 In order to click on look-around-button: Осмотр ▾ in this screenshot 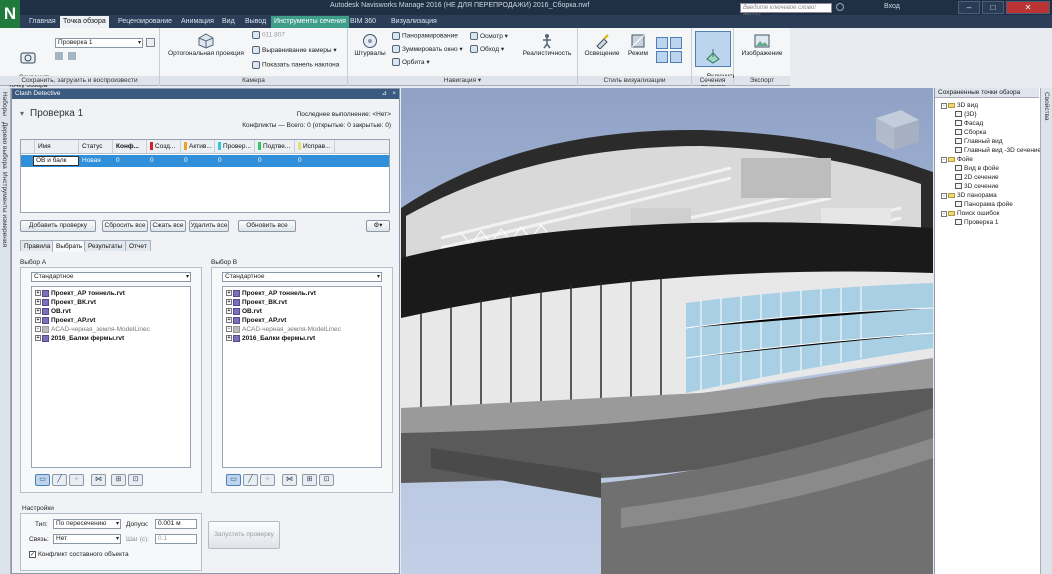, I will do `click(489, 36)`.